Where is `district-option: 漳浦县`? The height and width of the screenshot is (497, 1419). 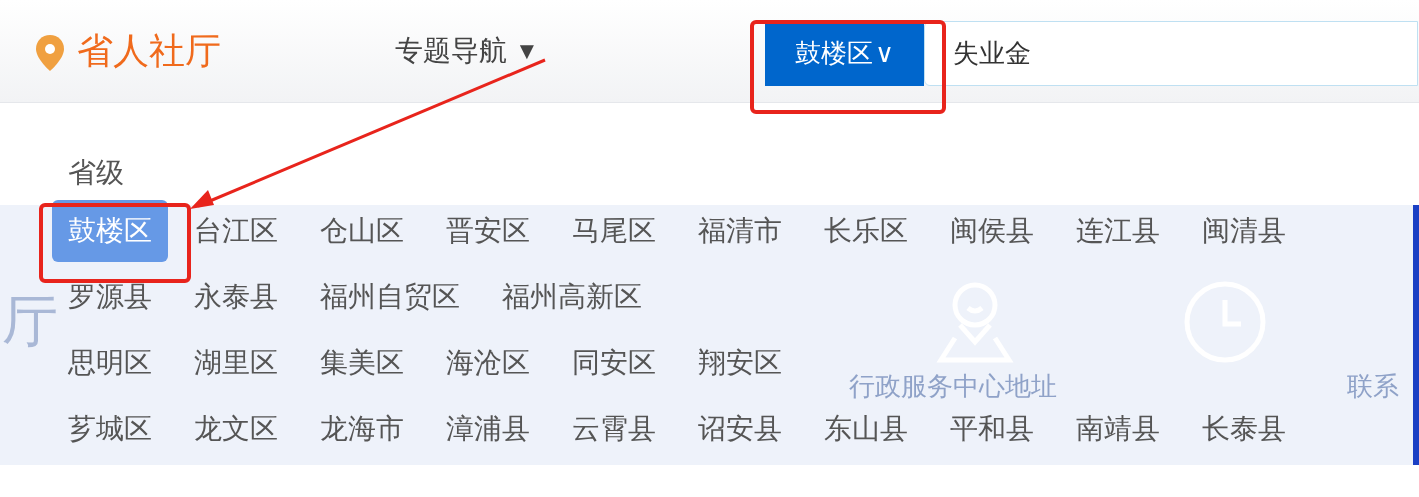 district-option: 漳浦县 is located at coordinates (488, 429).